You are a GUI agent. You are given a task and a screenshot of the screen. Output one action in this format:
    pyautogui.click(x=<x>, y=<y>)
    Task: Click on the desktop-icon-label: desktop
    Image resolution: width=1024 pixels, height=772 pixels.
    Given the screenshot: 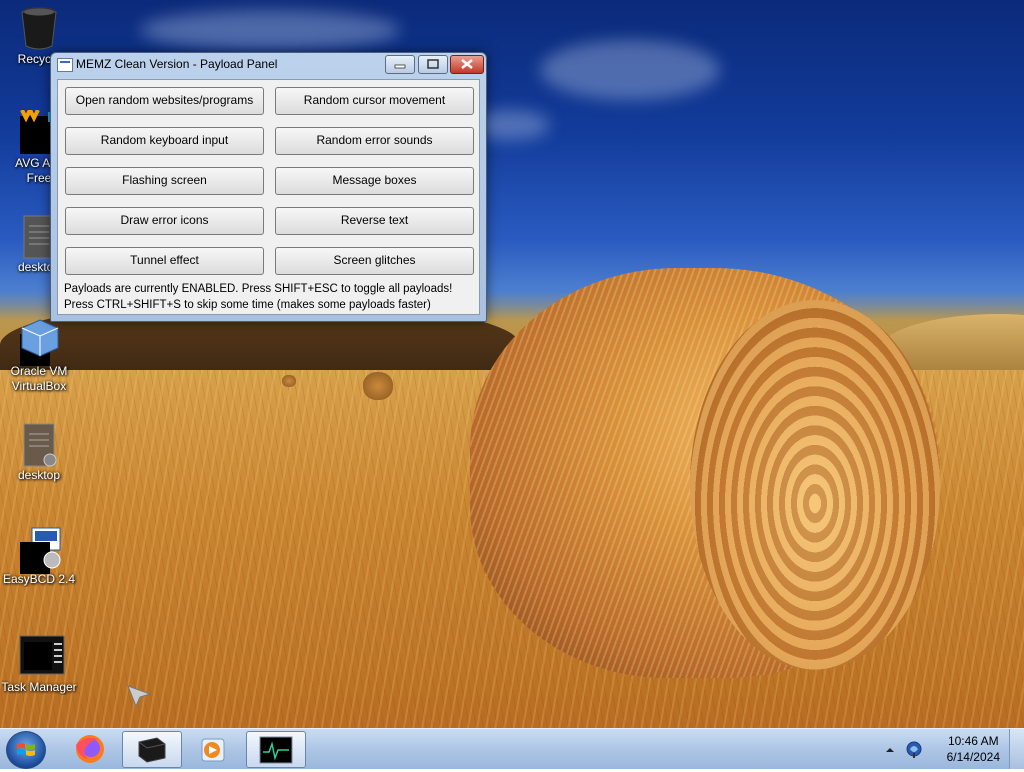 What is the action you would take?
    pyautogui.click(x=39, y=475)
    